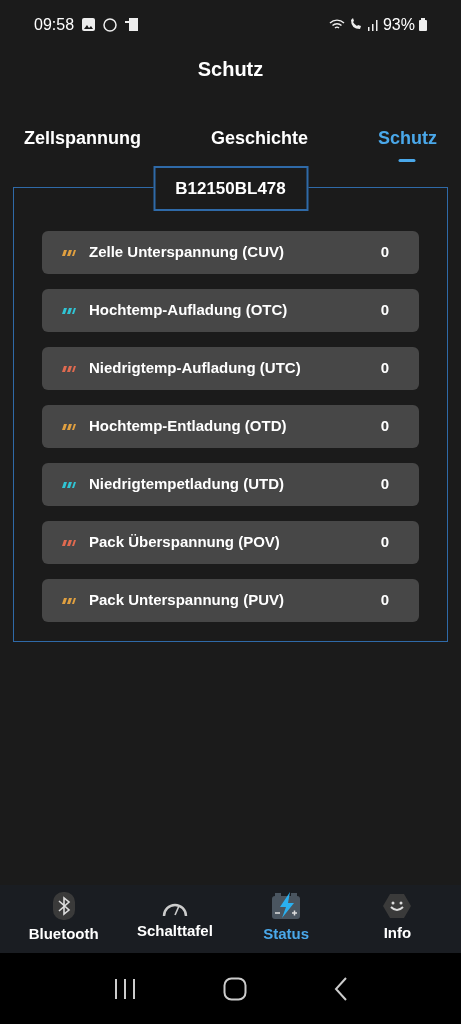 Image resolution: width=461 pixels, height=1024 pixels. I want to click on image-icon, so click(89, 24).